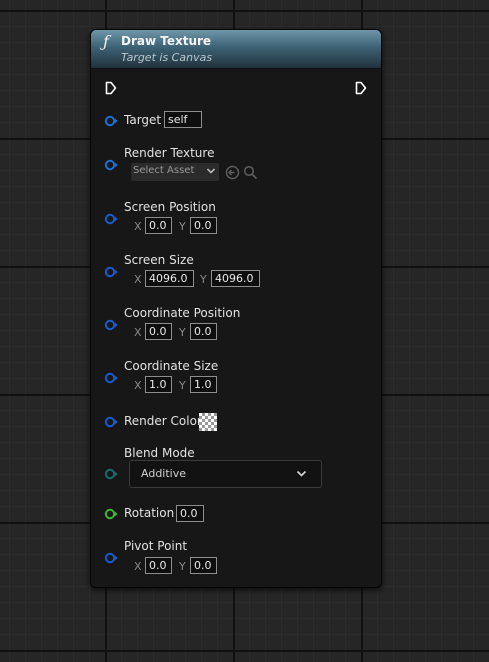 The height and width of the screenshot is (662, 489). Describe the element at coordinates (111, 121) in the screenshot. I see `target-pin` at that location.